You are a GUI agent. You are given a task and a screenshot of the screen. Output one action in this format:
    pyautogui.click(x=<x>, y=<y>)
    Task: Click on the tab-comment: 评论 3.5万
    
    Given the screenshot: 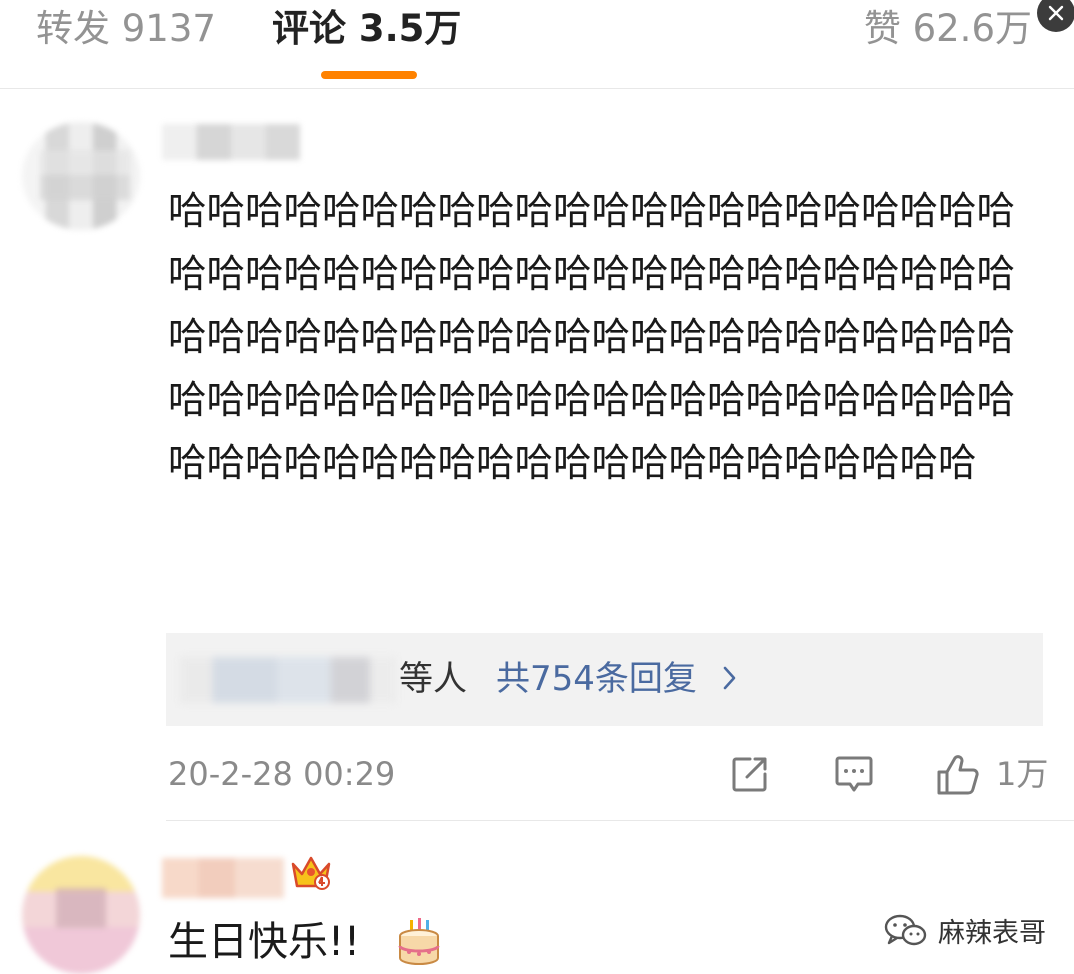 What is the action you would take?
    pyautogui.click(x=366, y=29)
    